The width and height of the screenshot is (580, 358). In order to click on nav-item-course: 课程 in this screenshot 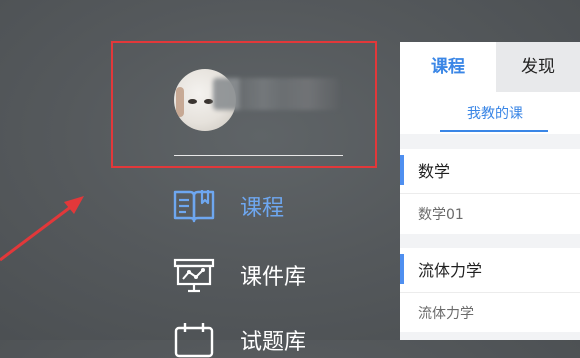, I will do `click(228, 206)`.